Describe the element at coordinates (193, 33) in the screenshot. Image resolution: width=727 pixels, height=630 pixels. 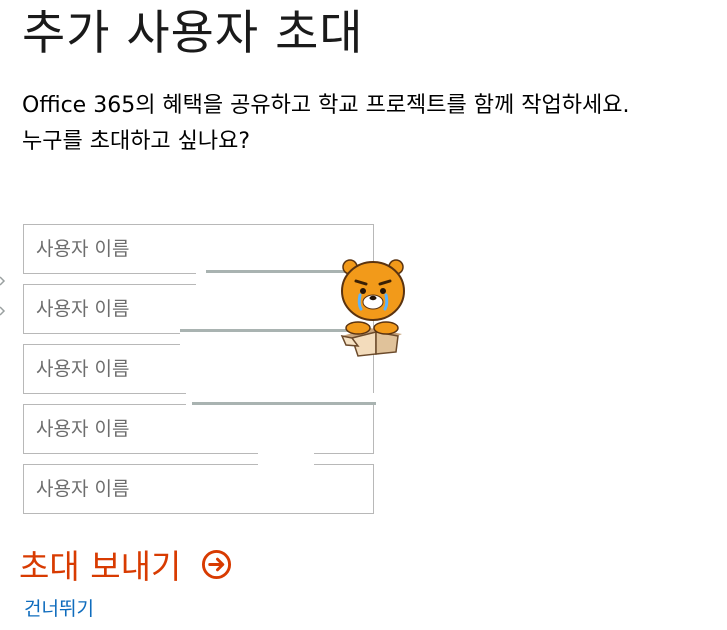
I see `page-title: 추가 사용자 초대` at that location.